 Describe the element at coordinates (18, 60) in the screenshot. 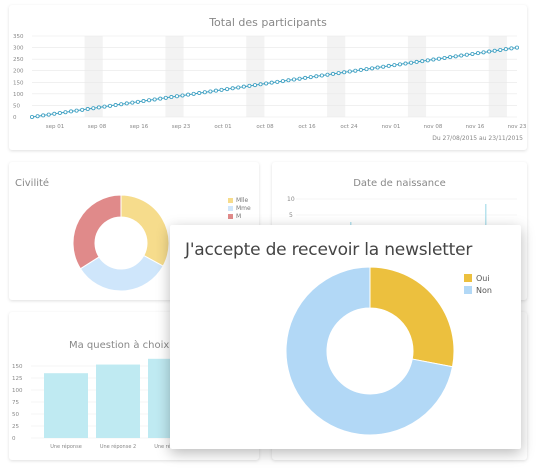

I see `y-tick-label: 250` at that location.